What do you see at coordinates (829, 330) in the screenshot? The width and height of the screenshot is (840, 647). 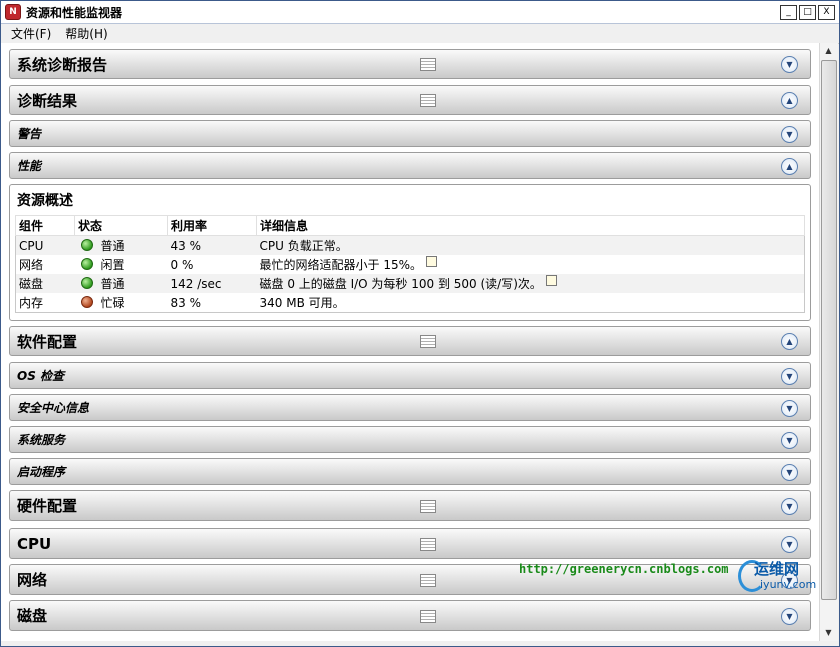 I see `scroll-thumb` at bounding box center [829, 330].